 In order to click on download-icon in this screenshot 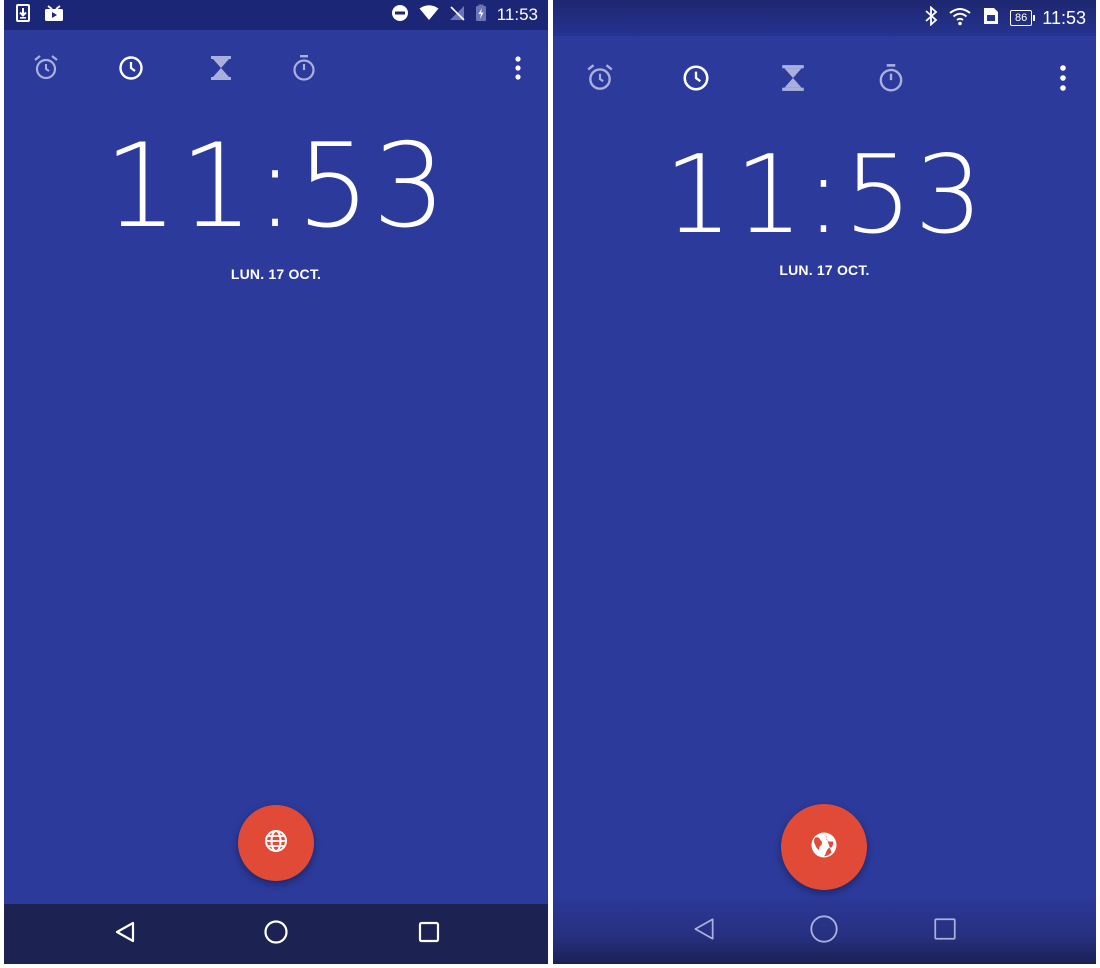, I will do `click(23, 15)`.